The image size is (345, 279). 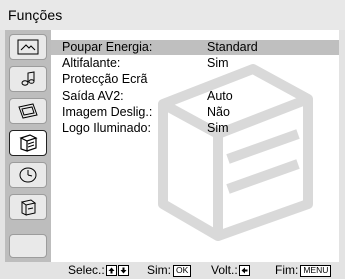 I want to click on row-label: Logo Iluminado:, so click(x=106, y=128).